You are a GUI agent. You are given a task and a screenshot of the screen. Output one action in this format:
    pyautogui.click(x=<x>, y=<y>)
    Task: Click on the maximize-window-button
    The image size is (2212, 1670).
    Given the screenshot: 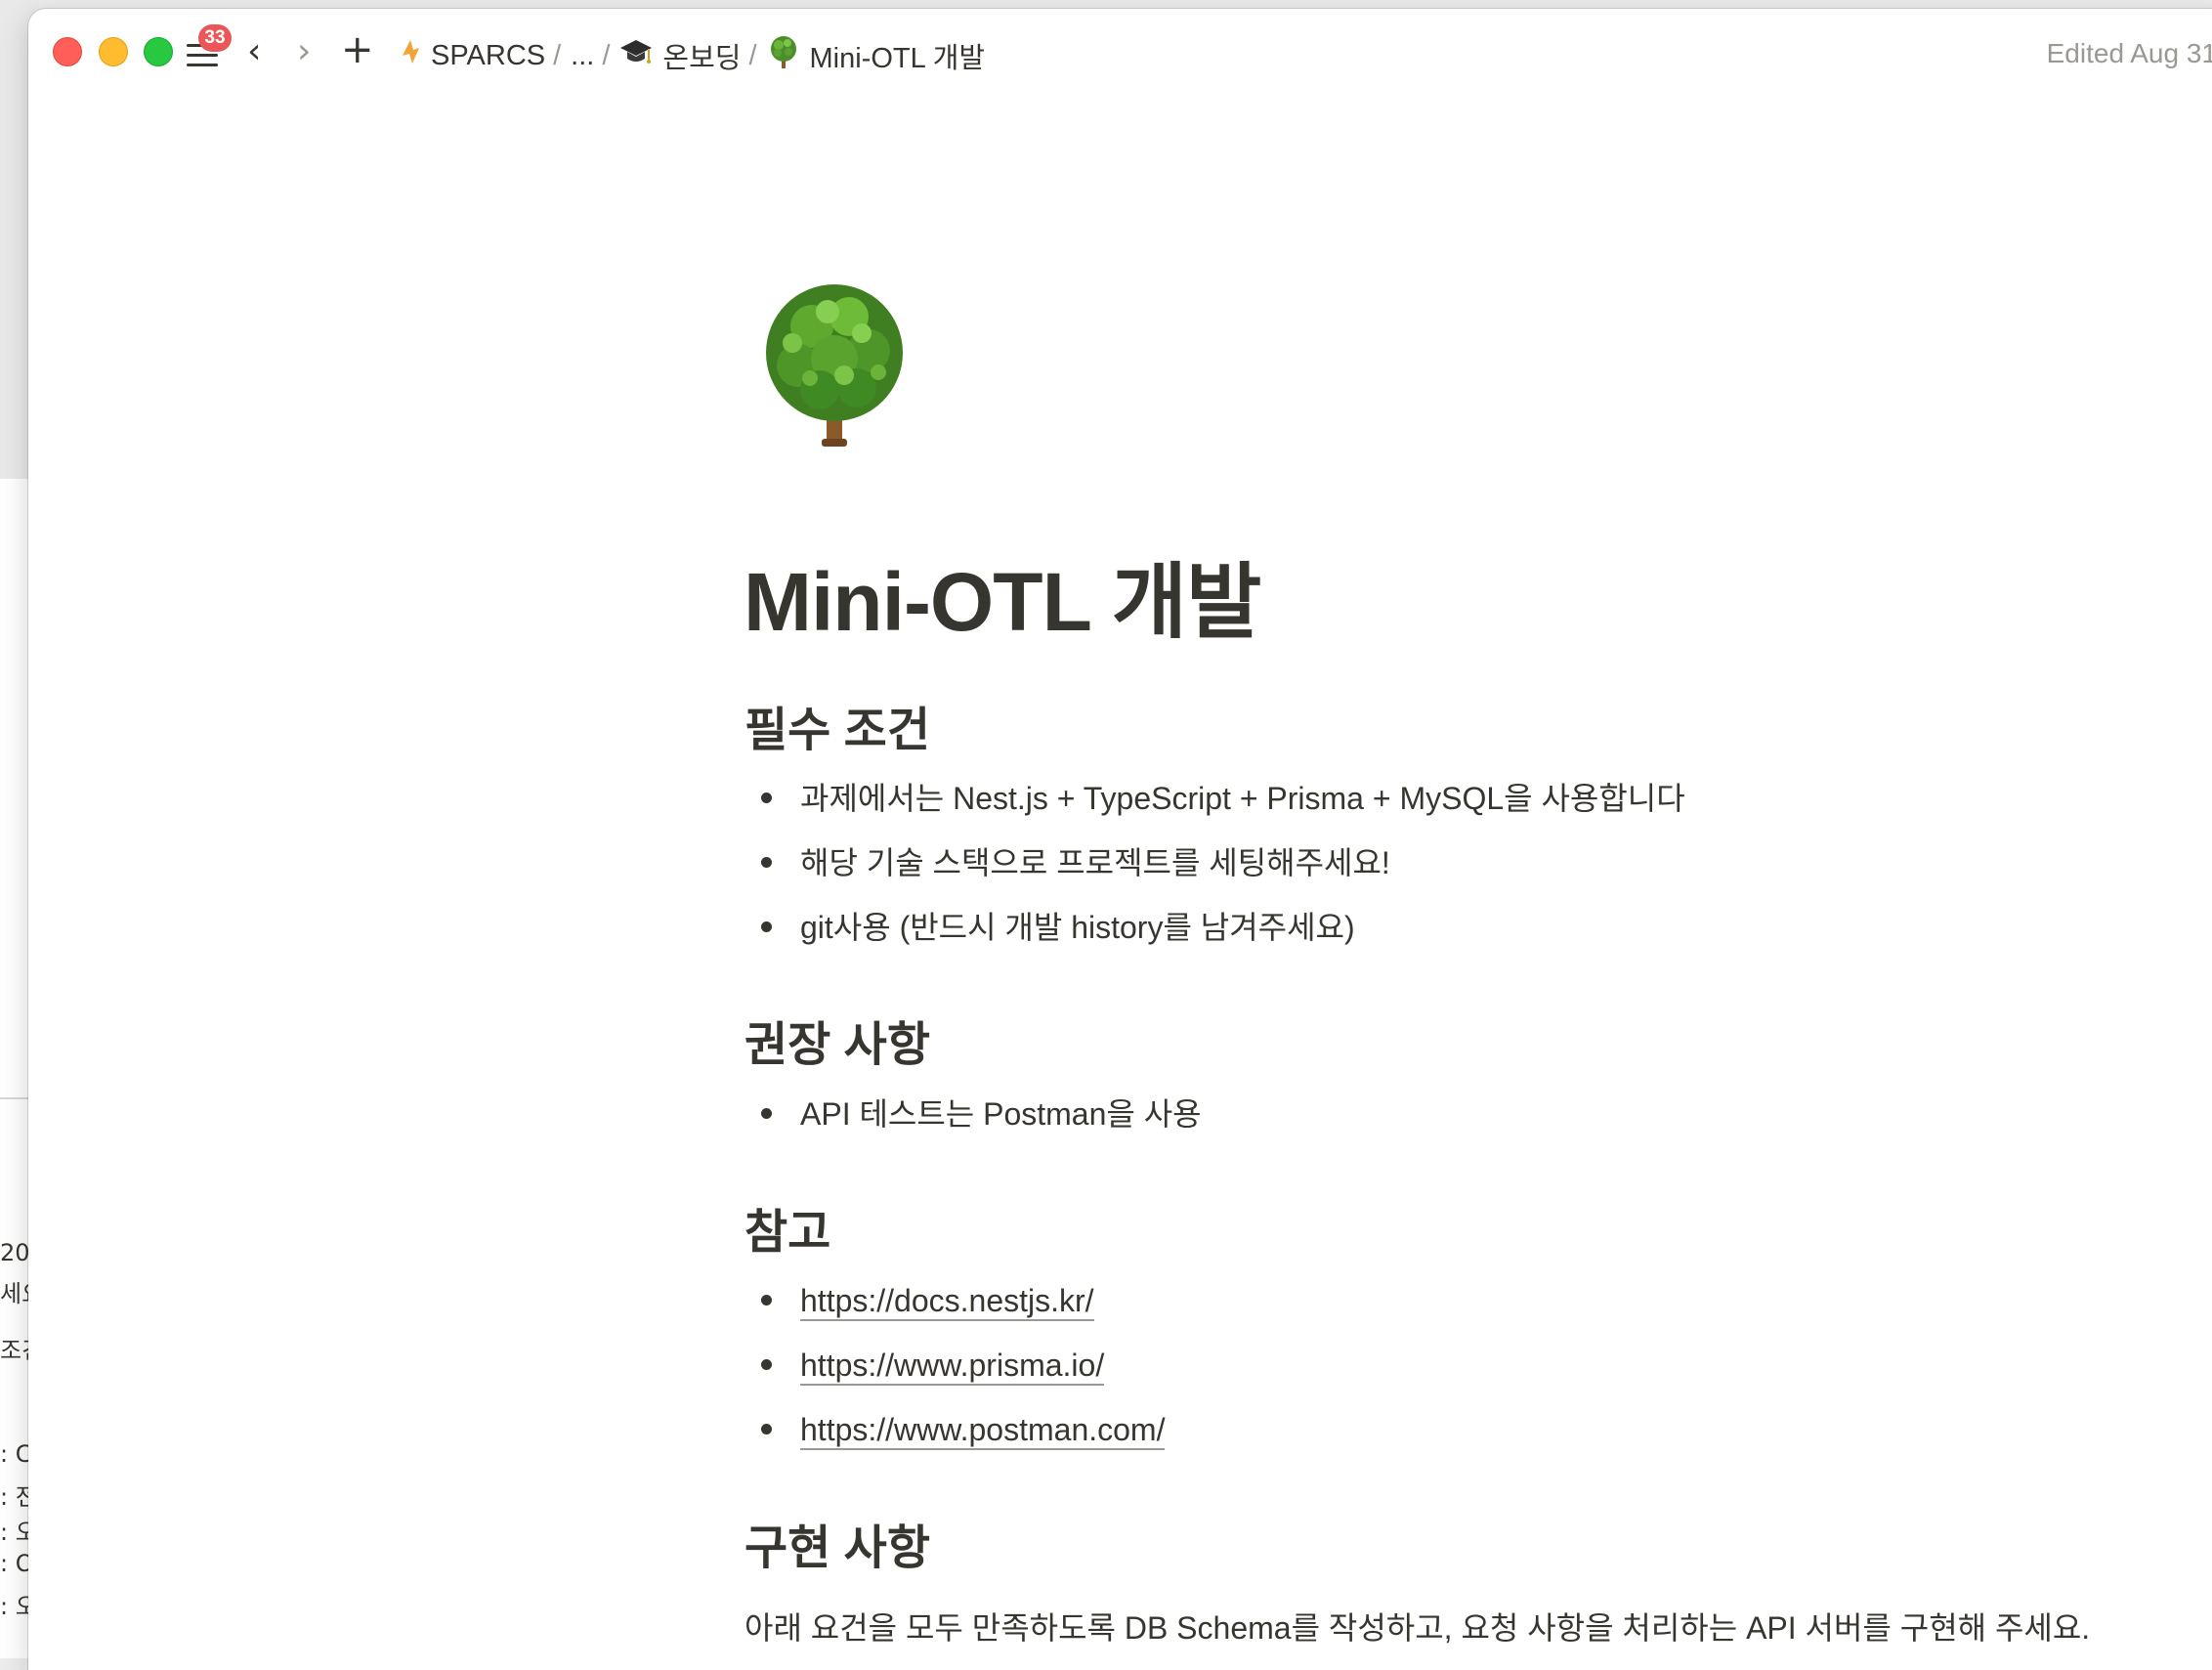 What is the action you would take?
    pyautogui.click(x=158, y=51)
    